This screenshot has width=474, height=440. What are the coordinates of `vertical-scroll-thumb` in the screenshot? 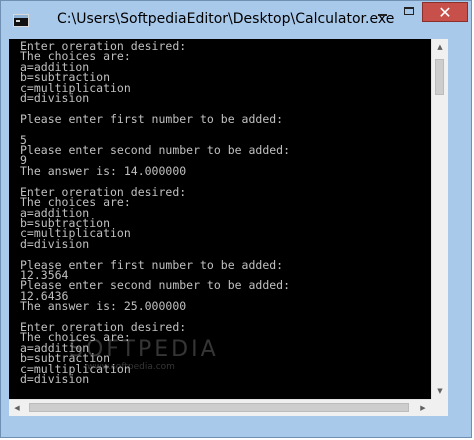 It's located at (439, 77).